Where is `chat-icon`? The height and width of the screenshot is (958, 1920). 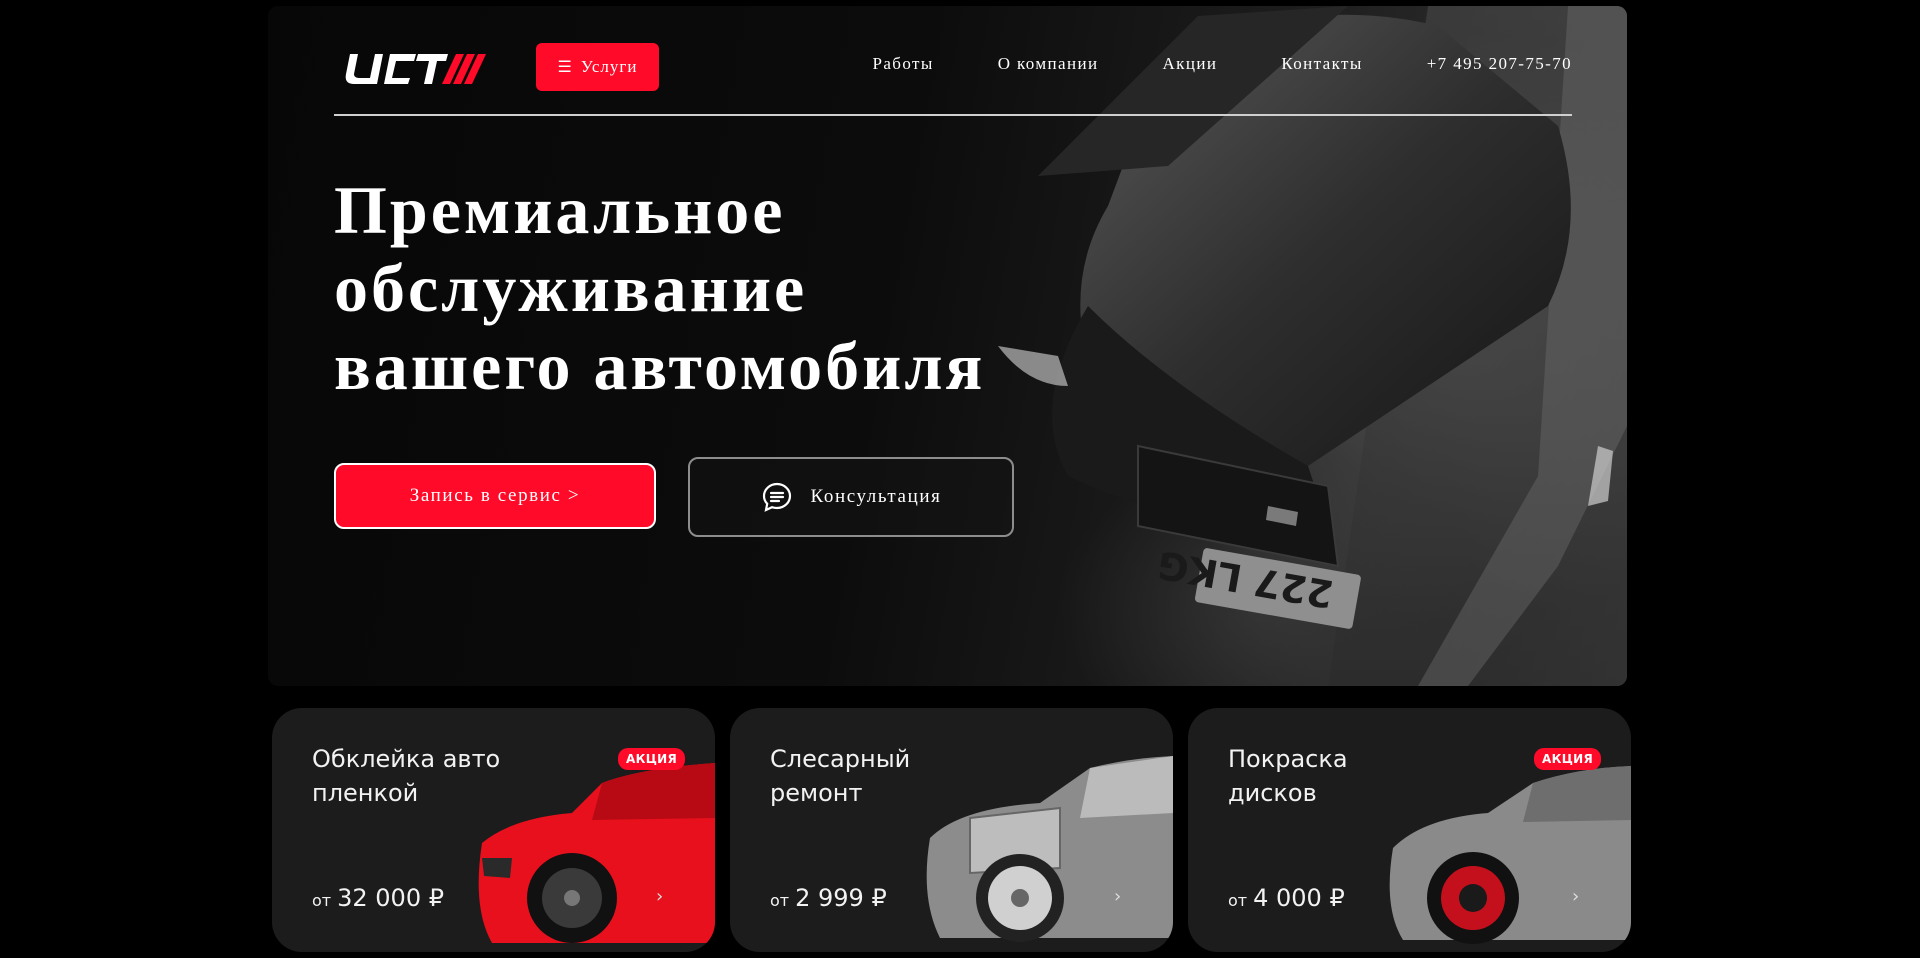
chat-icon is located at coordinates (776, 497).